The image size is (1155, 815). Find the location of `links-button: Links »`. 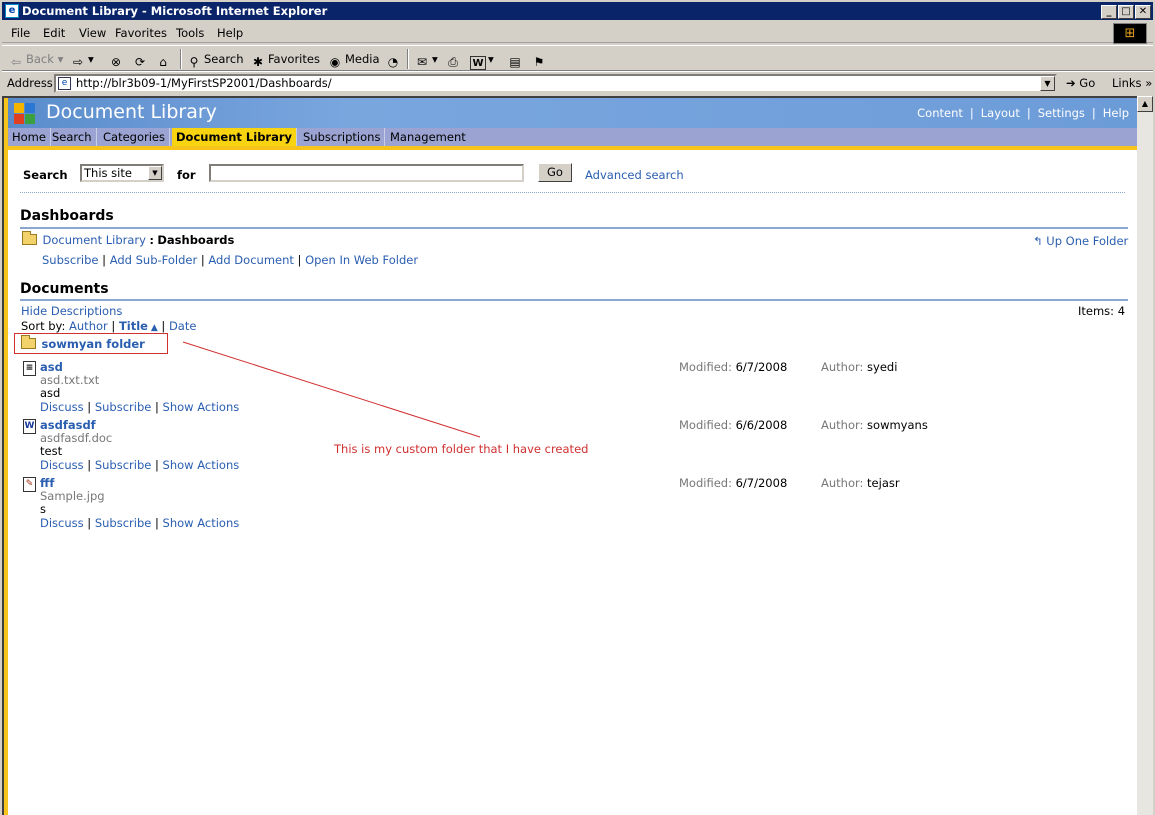

links-button: Links » is located at coordinates (1132, 83).